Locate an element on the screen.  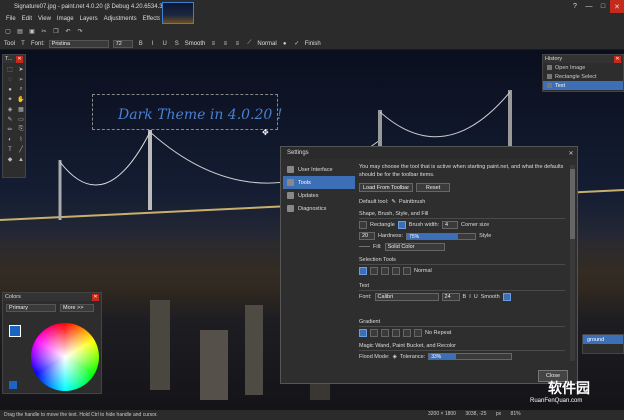
zoom-level: 81% is located at coordinates (516, 414).